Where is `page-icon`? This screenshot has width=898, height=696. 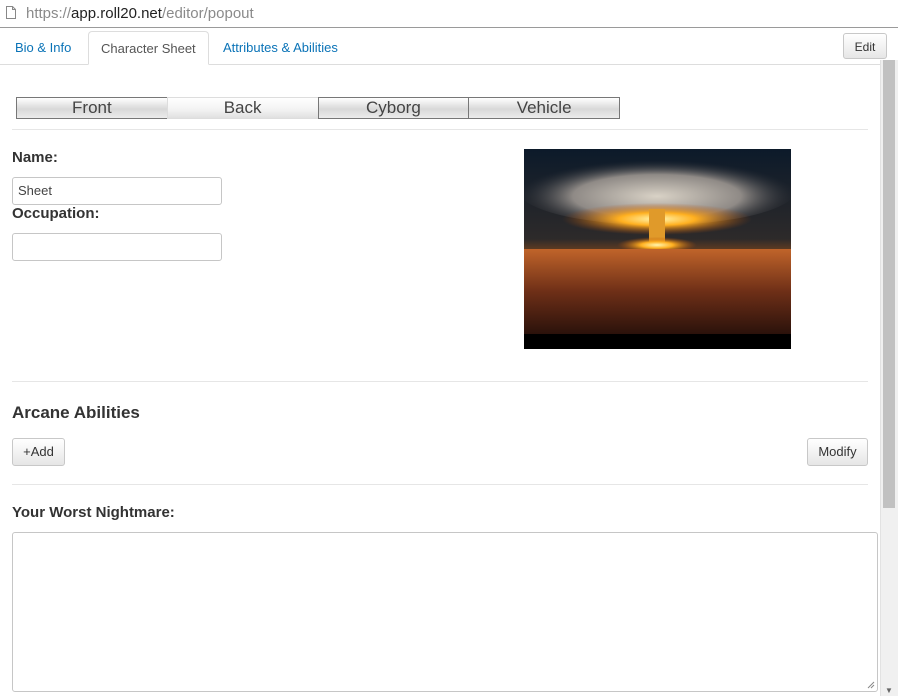 page-icon is located at coordinates (11, 12).